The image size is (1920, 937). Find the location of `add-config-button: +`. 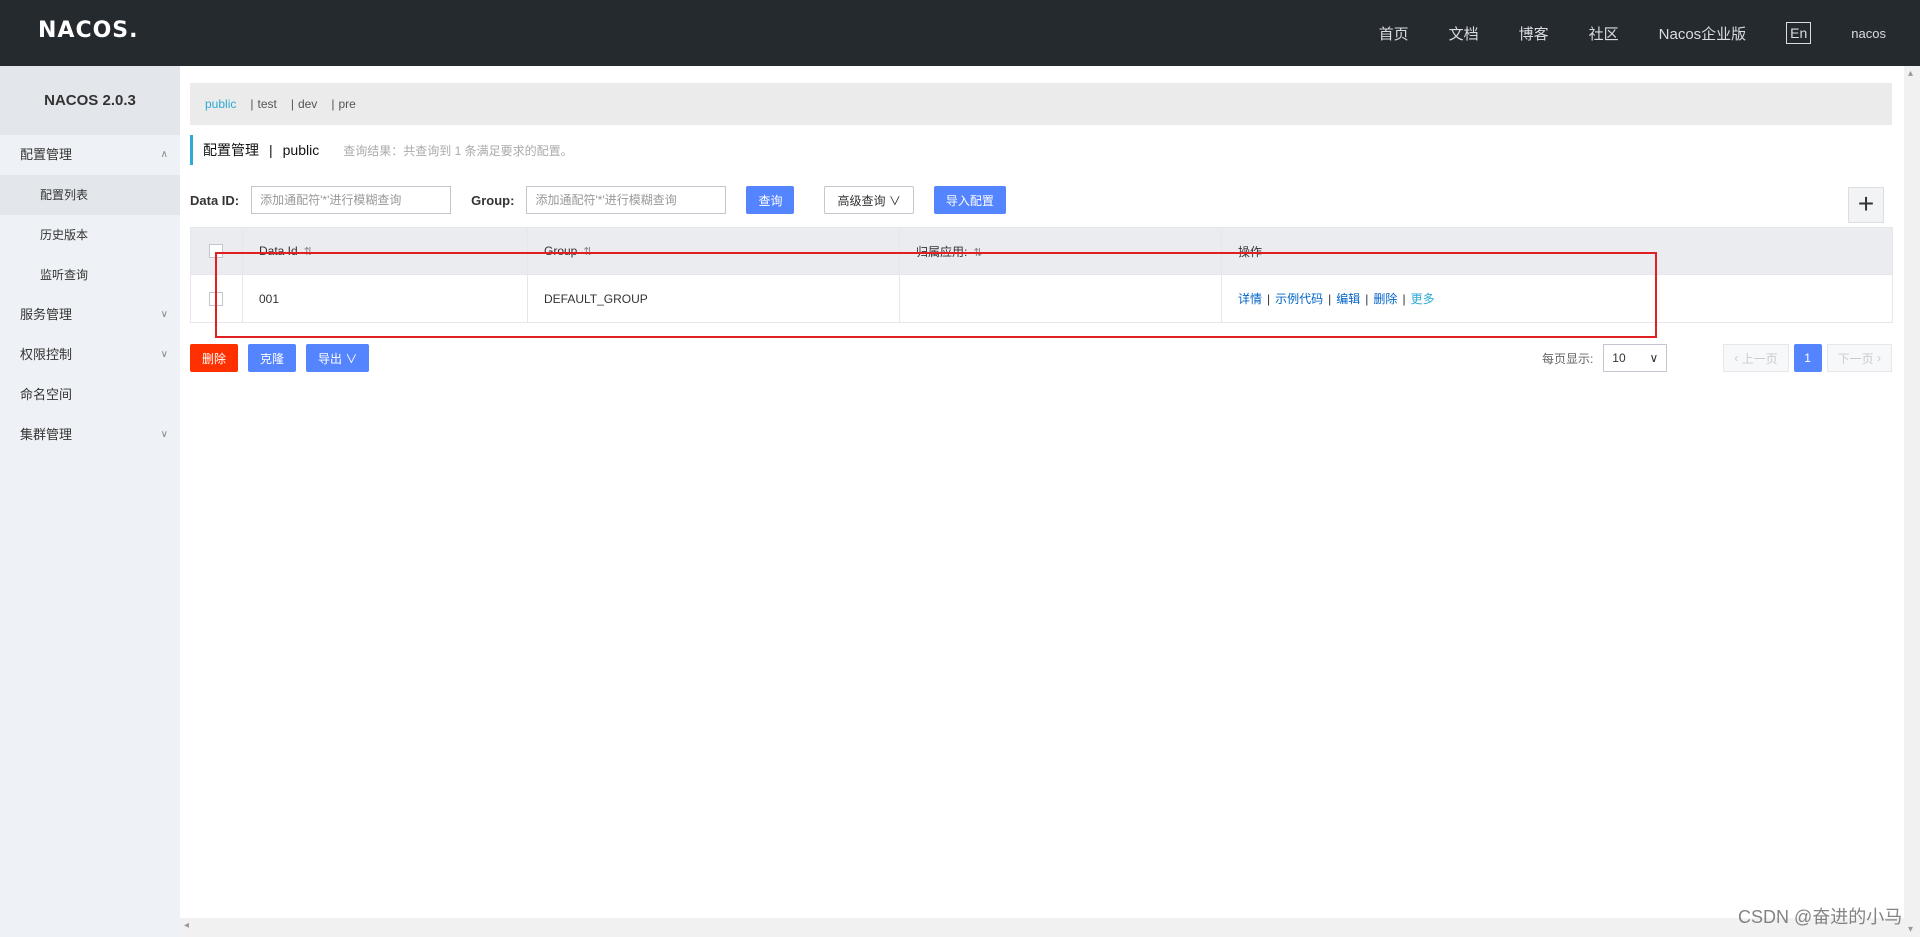

add-config-button: + is located at coordinates (1866, 205).